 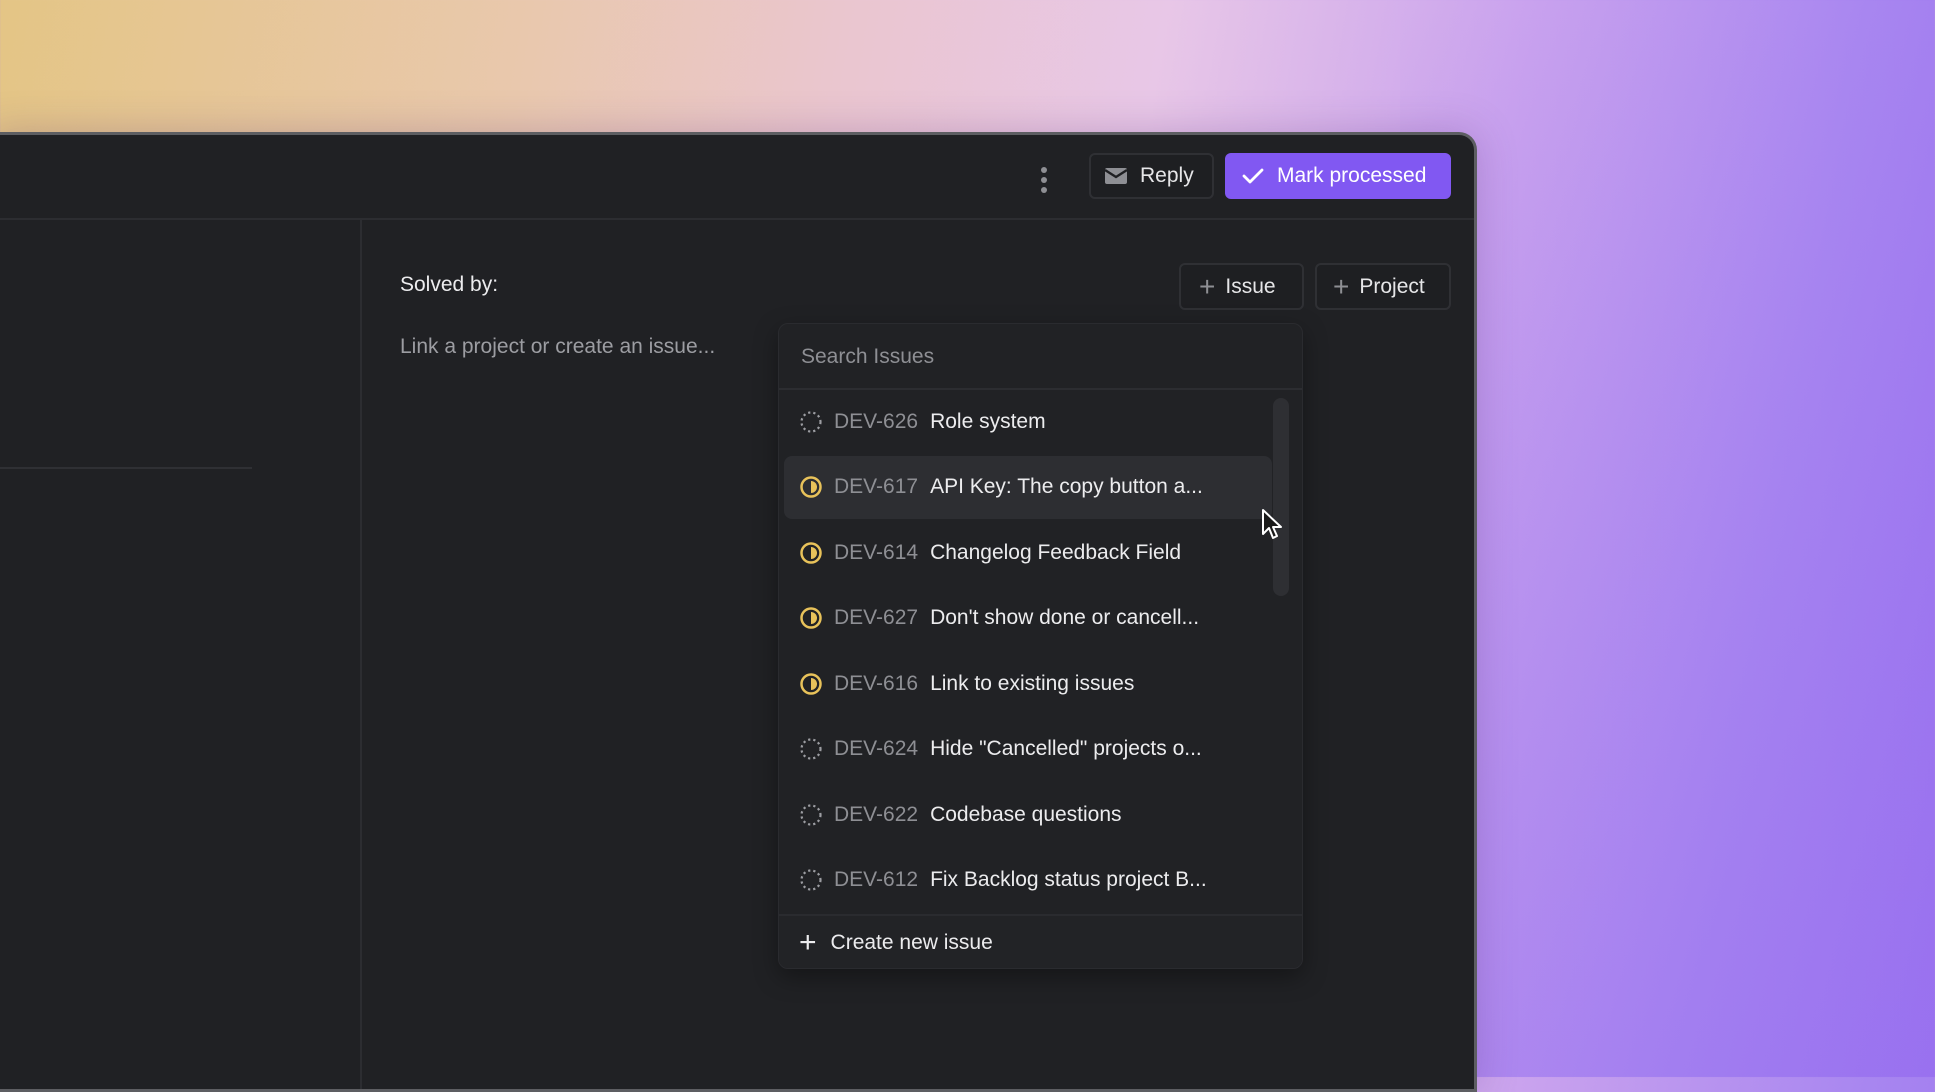 I want to click on divider, so click(x=126, y=468).